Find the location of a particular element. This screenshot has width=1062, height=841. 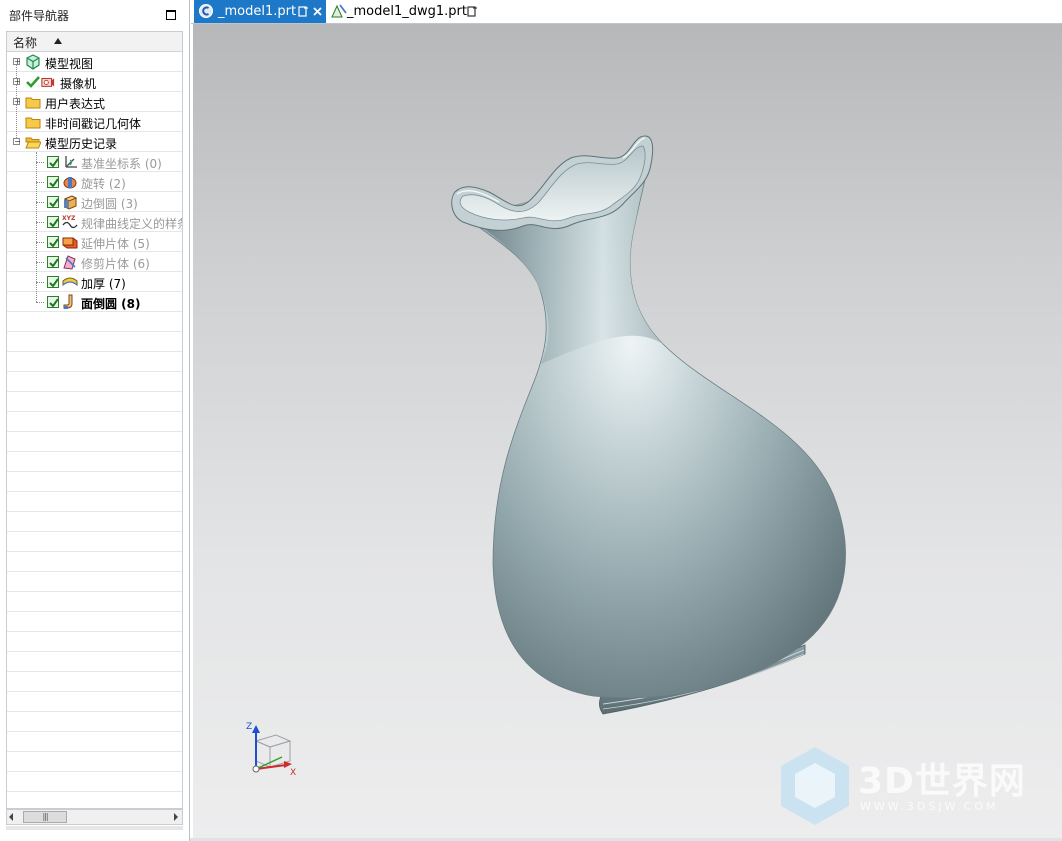

revolve-icon is located at coordinates (70, 183).